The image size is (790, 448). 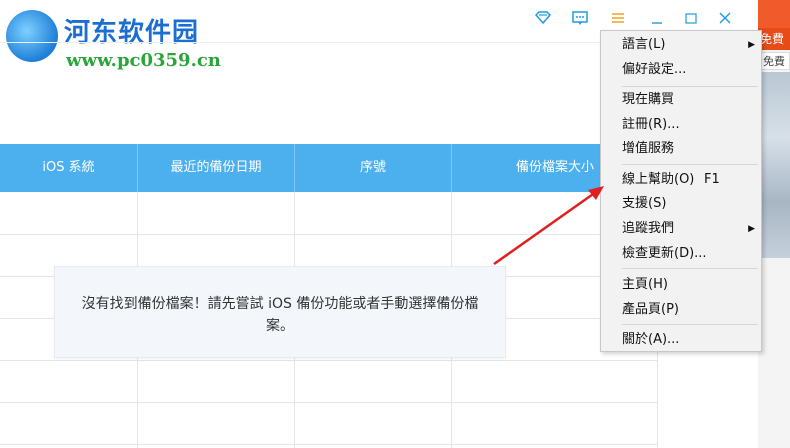 What do you see at coordinates (681, 310) in the screenshot?
I see `menu-item-product-page: 產品頁(P)` at bounding box center [681, 310].